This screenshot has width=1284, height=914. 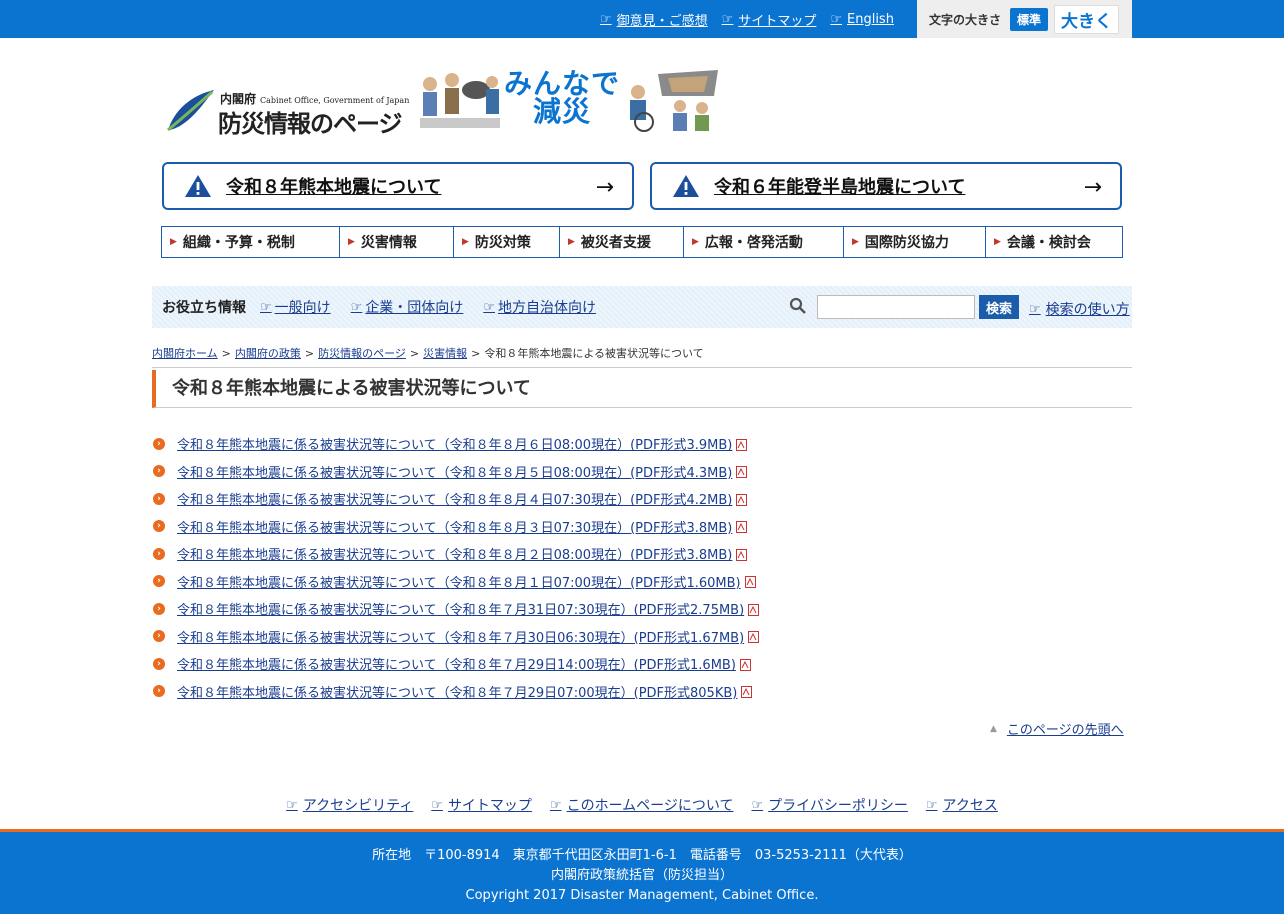 I want to click on warning-icon, so click(x=686, y=186).